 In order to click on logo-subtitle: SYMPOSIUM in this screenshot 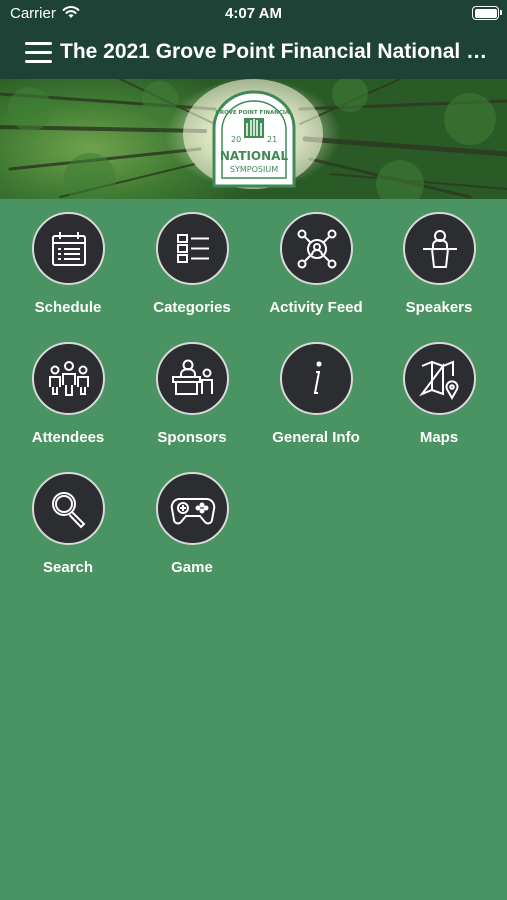, I will do `click(254, 169)`.